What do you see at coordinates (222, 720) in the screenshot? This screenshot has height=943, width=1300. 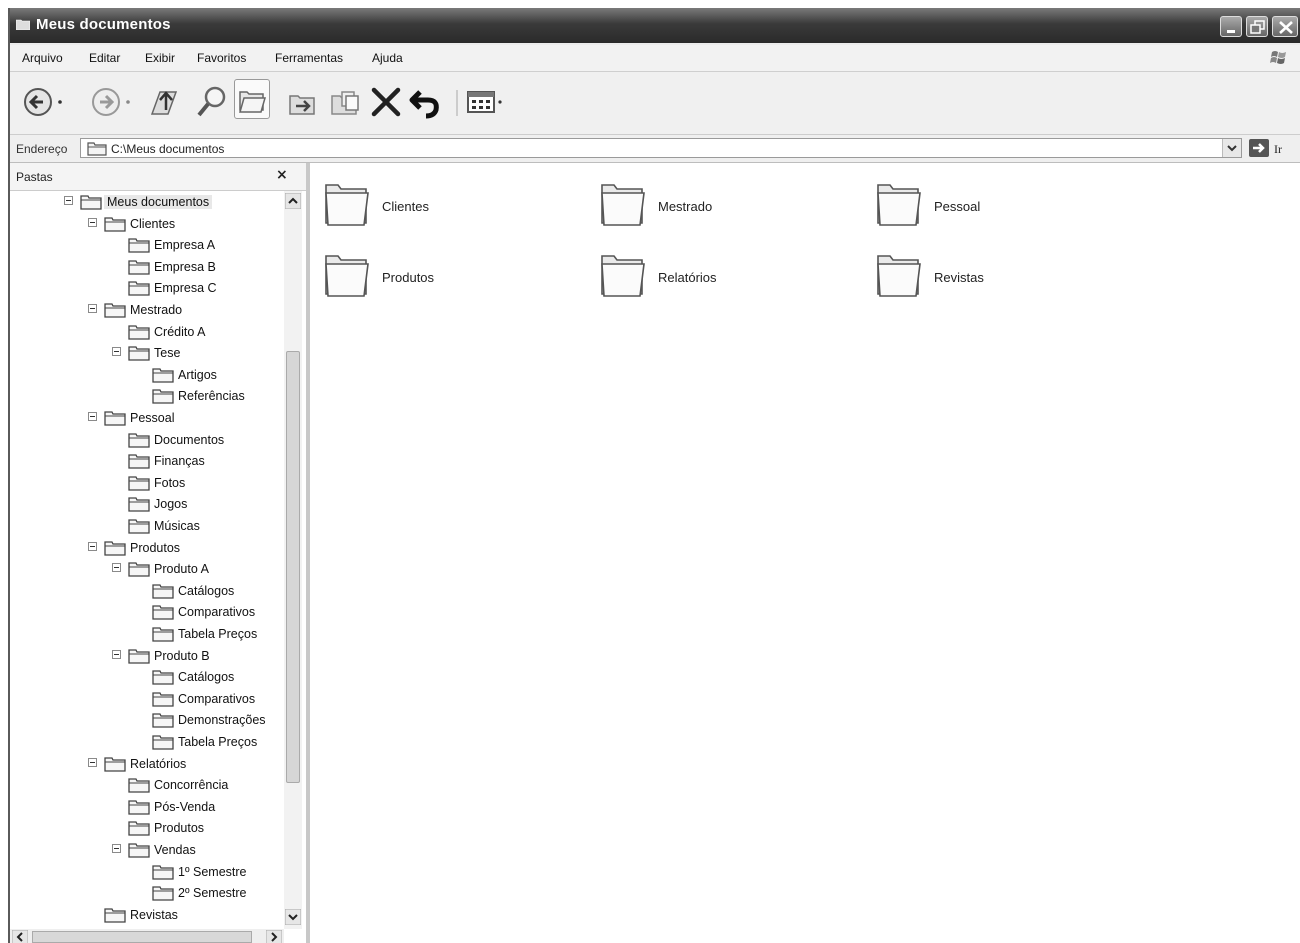 I see `tree-item-label: Demonstrações` at bounding box center [222, 720].